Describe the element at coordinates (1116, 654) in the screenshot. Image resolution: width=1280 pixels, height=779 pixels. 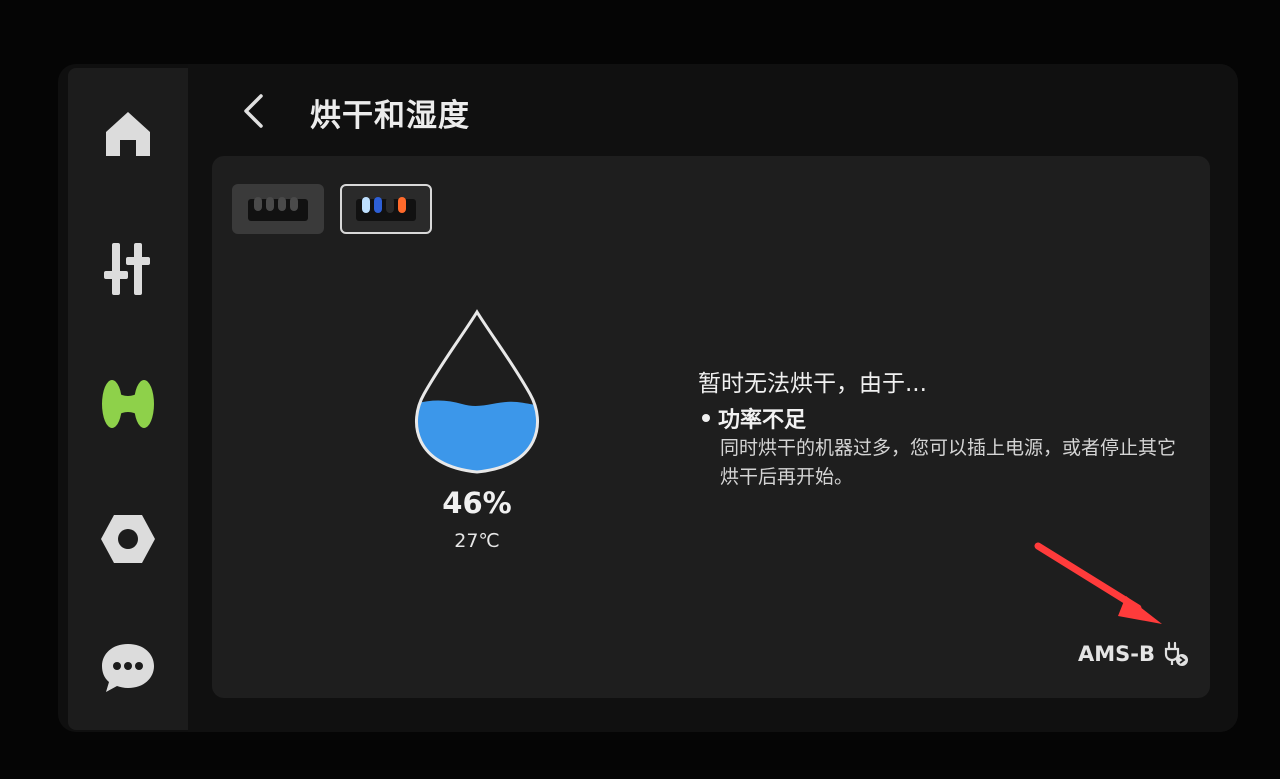
I see `ams-unit-label: AMS-B` at that location.